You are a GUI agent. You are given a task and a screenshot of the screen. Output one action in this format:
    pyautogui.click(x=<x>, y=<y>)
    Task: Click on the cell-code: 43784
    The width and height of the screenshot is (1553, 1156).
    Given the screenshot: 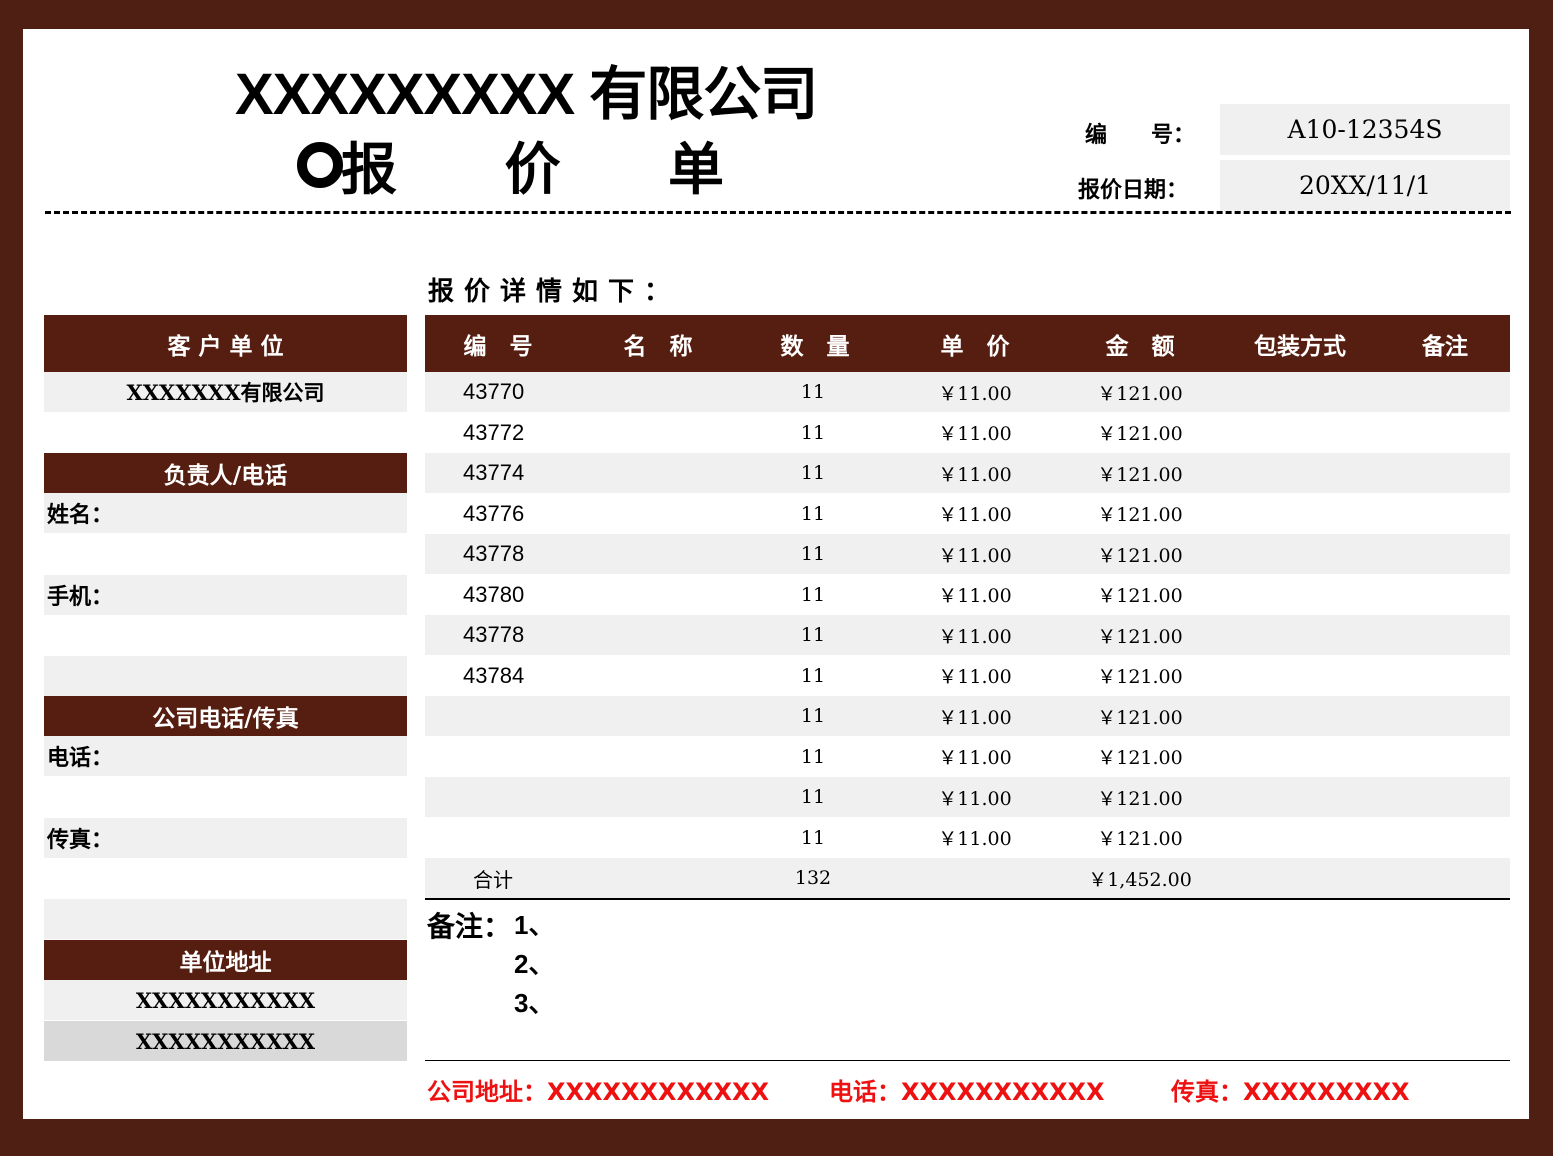 What is the action you would take?
    pyautogui.click(x=493, y=676)
    